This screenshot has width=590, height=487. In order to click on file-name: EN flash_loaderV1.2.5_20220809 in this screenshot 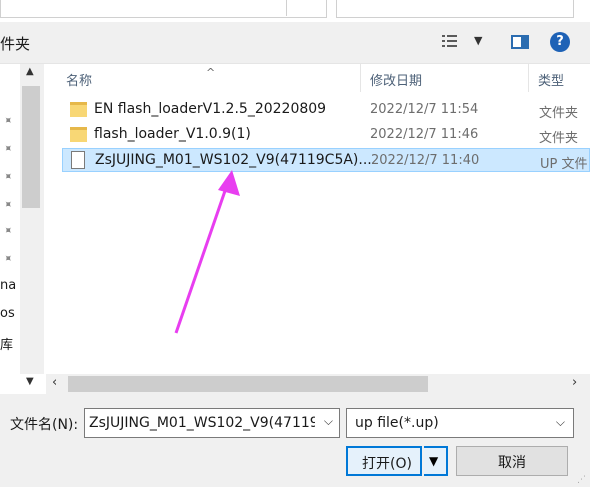, I will do `click(210, 109)`.